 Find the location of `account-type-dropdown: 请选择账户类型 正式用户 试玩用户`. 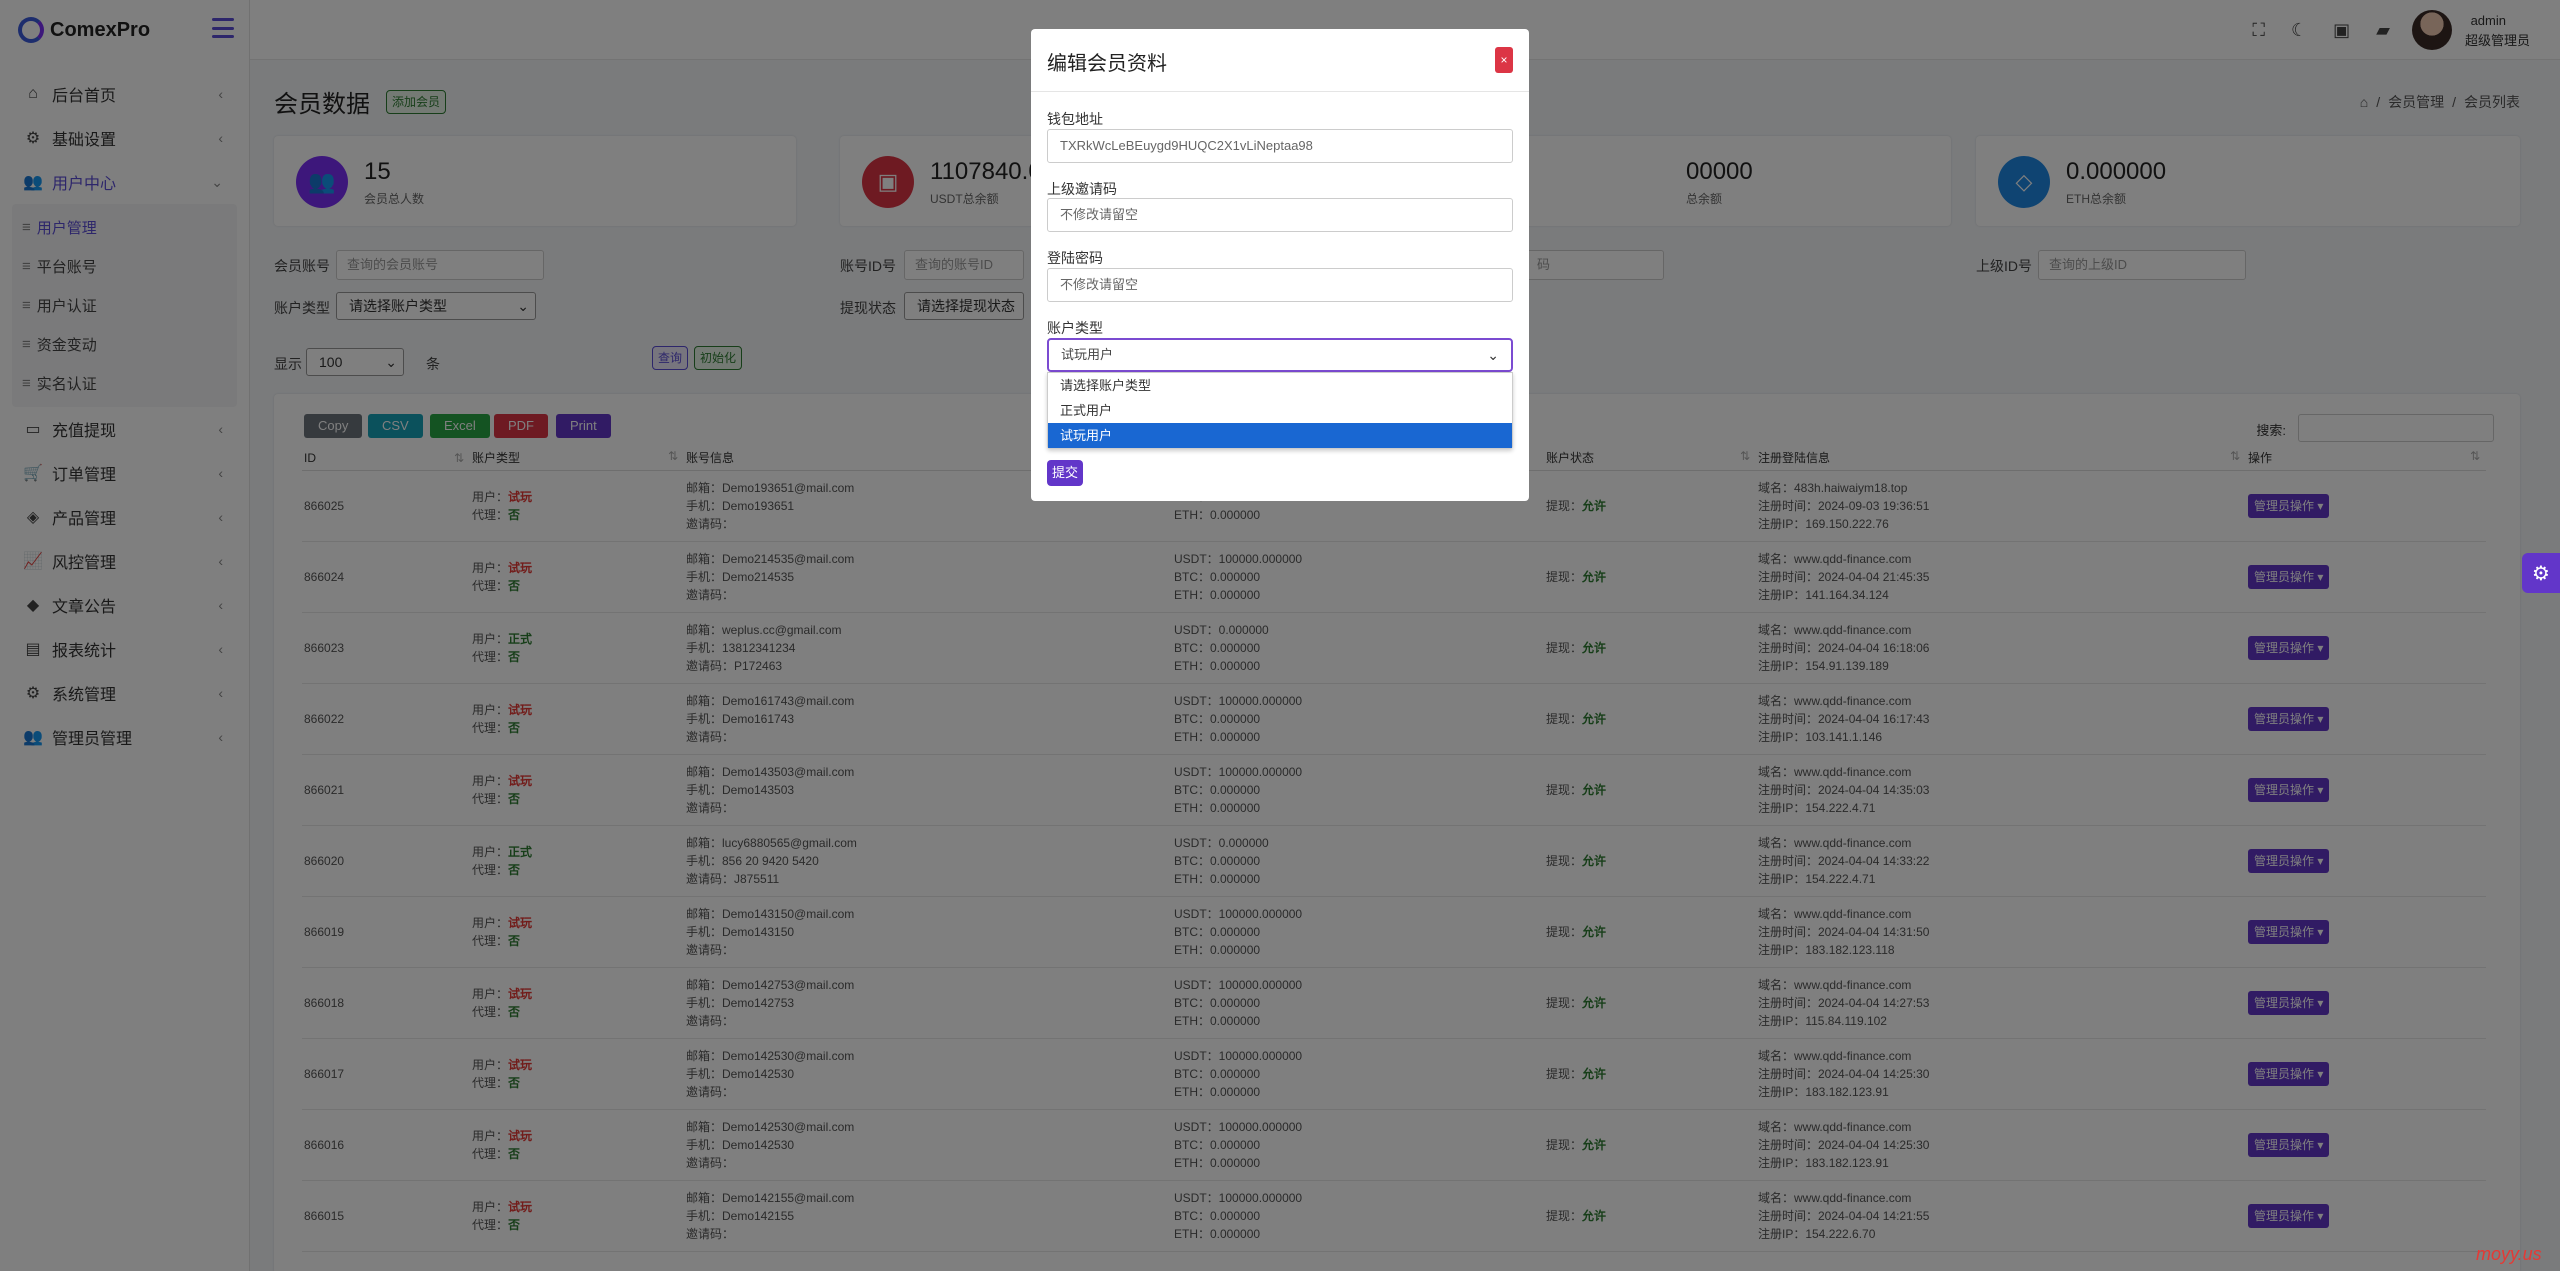

account-type-dropdown: 请选择账户类型 正式用户 试玩用户 is located at coordinates (1280, 410).